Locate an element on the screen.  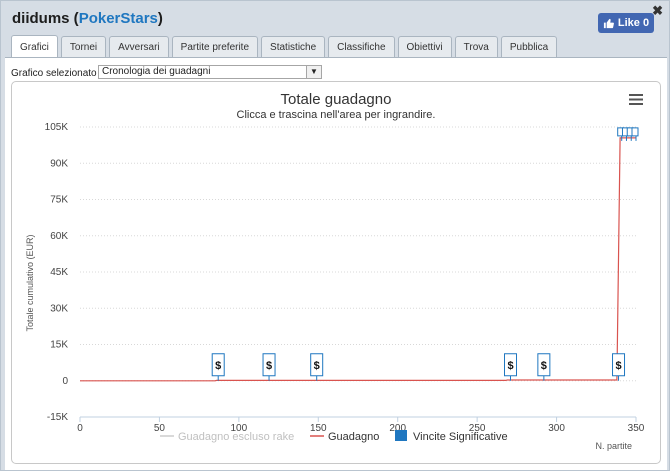
tab-partite-preferite: Partite preferite is located at coordinates (215, 46).